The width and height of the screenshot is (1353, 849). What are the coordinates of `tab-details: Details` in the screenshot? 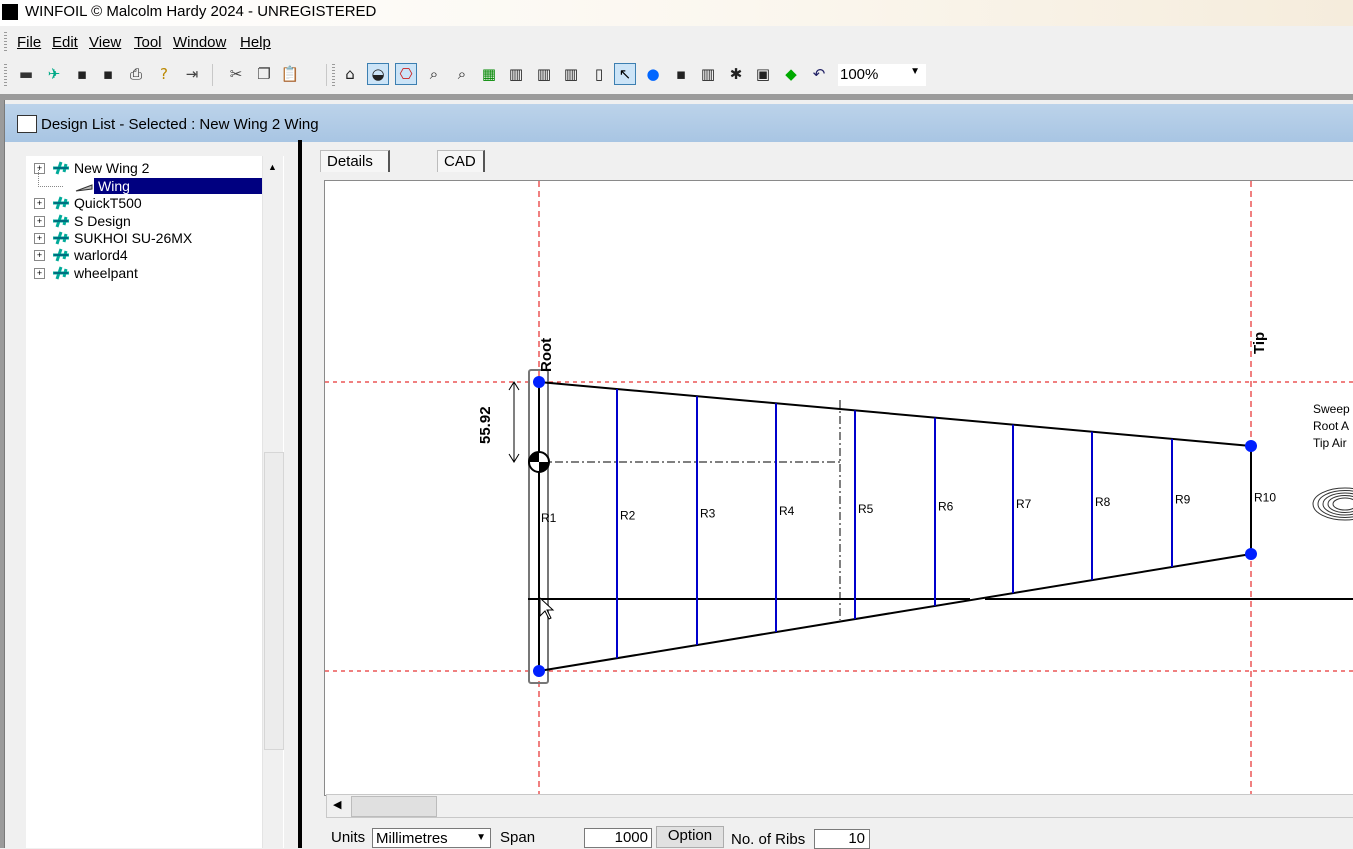 It's located at (355, 161).